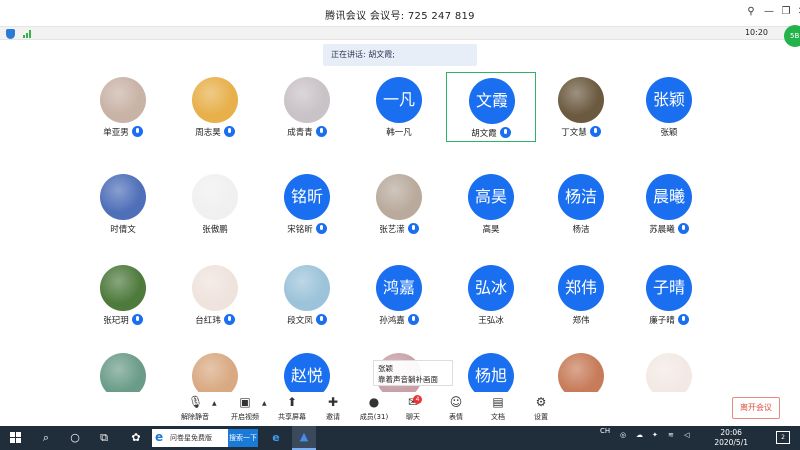 This screenshot has height=450, width=800. Describe the element at coordinates (399, 132) in the screenshot. I see `participant-name-line: 韩一凡` at that location.